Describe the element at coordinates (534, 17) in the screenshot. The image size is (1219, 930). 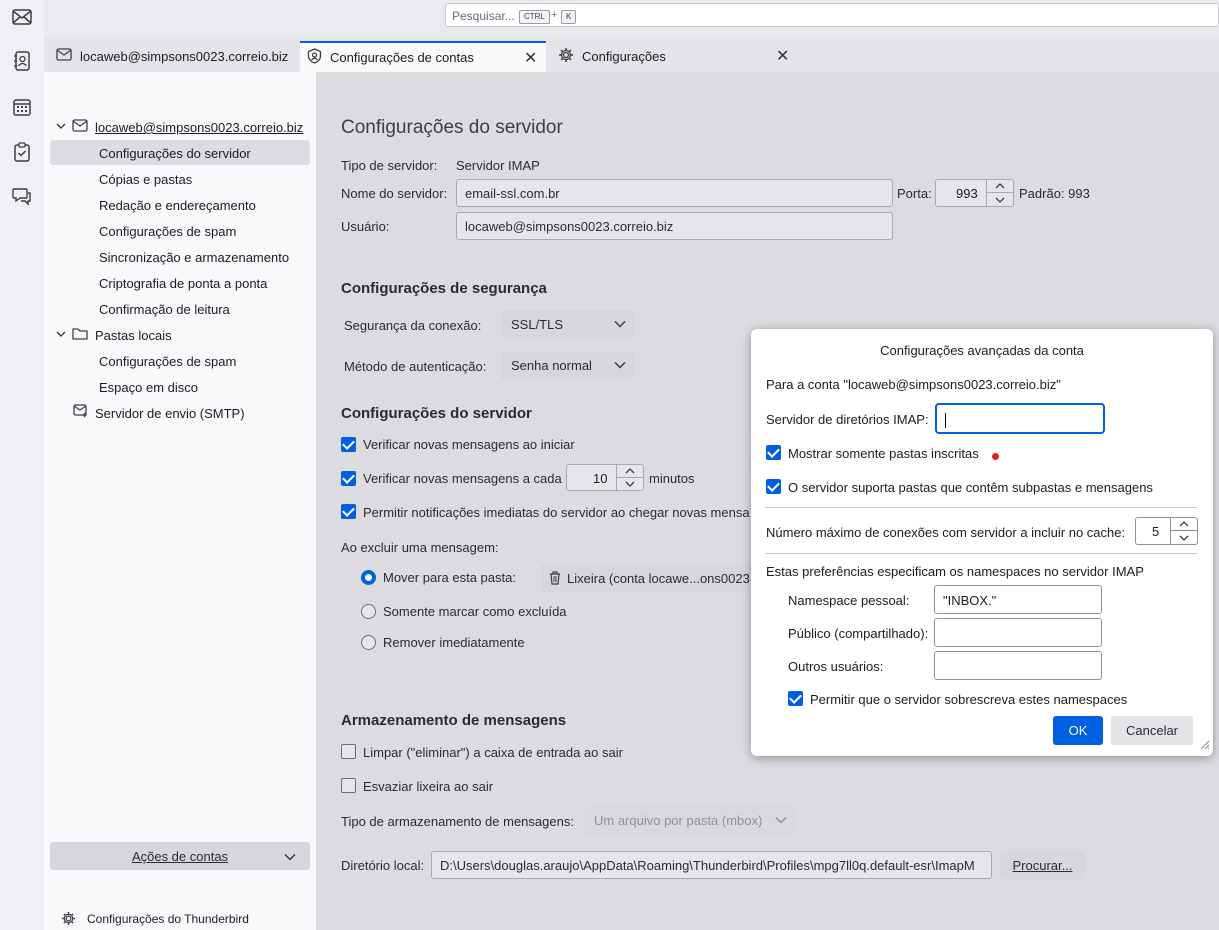
I see `shortcut-key-ctrl: CTRL` at that location.